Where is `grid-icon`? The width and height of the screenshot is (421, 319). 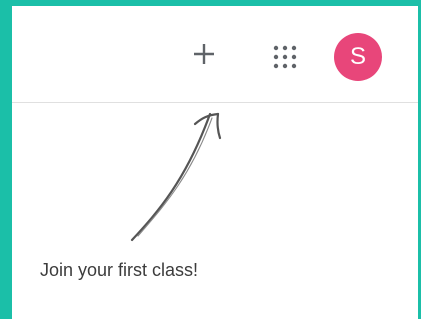 grid-icon is located at coordinates (285, 57).